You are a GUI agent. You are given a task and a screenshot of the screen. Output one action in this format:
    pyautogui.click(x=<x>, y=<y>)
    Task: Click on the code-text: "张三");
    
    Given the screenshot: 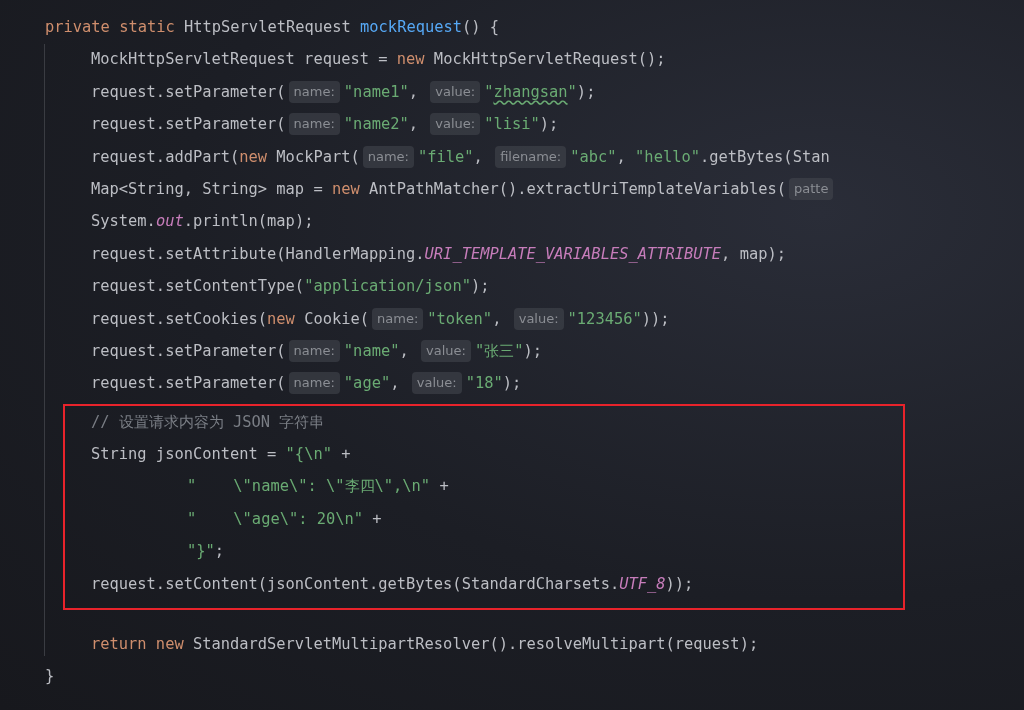 What is the action you would take?
    pyautogui.click(x=508, y=351)
    